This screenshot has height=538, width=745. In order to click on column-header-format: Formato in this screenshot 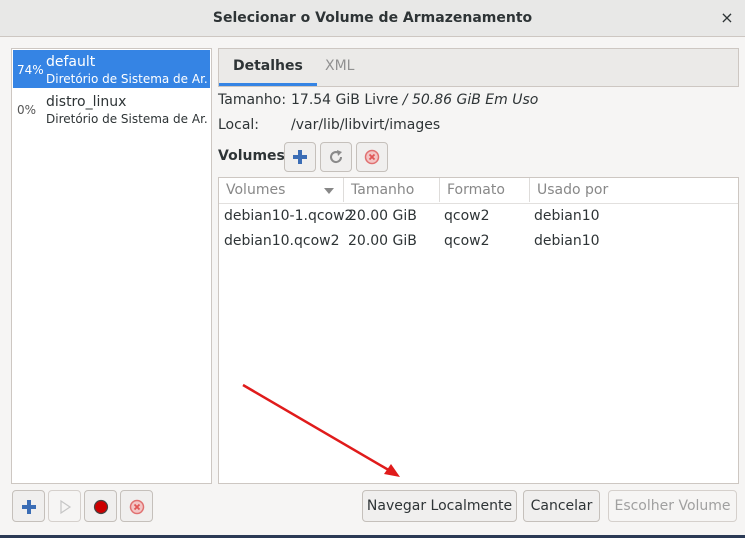, I will do `click(485, 190)`.